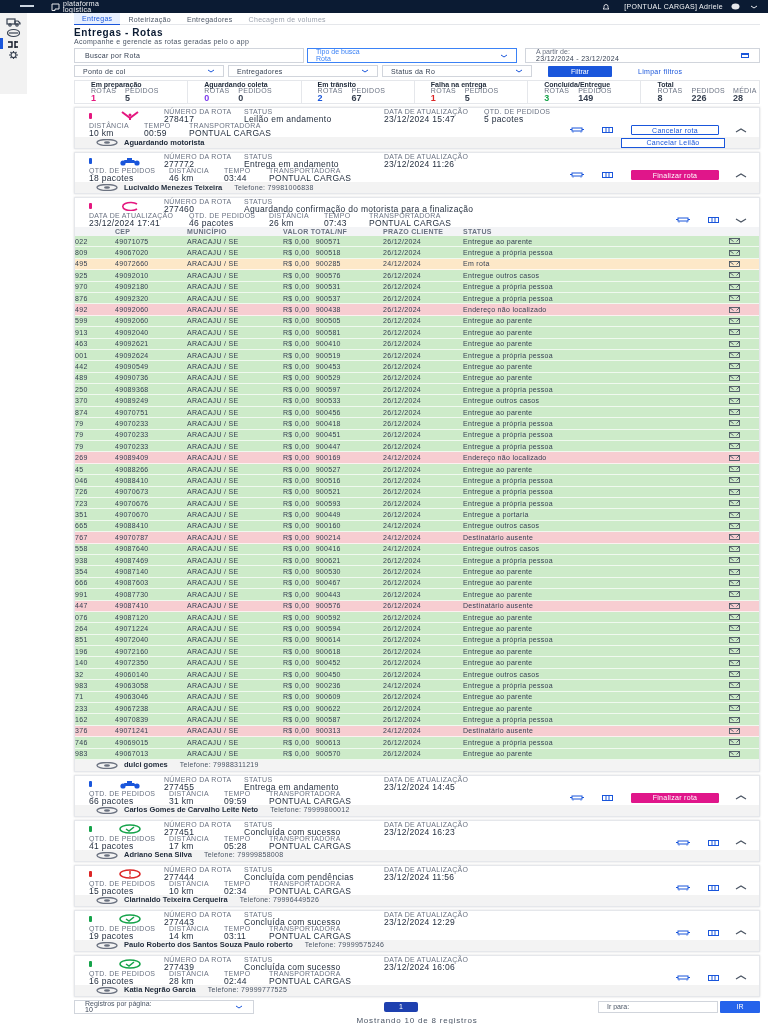 The width and height of the screenshot is (768, 1024). Describe the element at coordinates (419, 119) in the screenshot. I see `field-value: 23/12/2024 15:47` at that location.